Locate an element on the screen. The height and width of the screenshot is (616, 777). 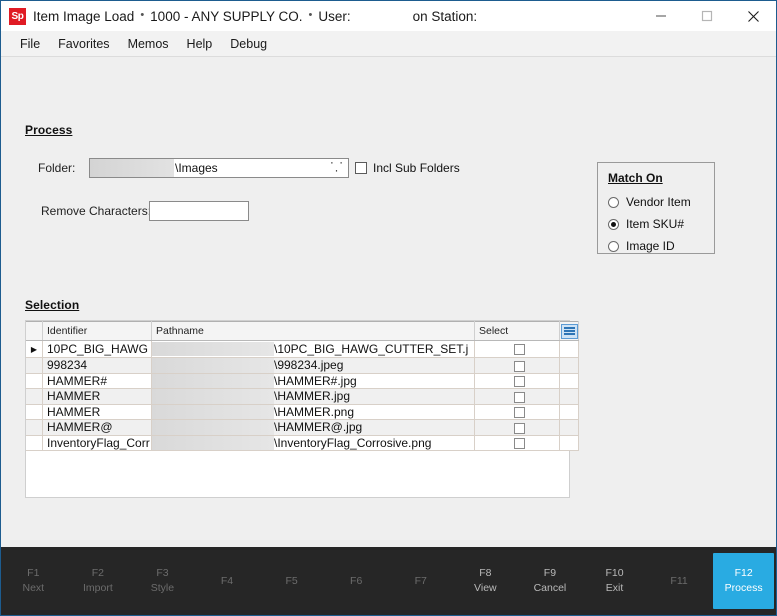
header-grid-menu is located at coordinates (569, 331).